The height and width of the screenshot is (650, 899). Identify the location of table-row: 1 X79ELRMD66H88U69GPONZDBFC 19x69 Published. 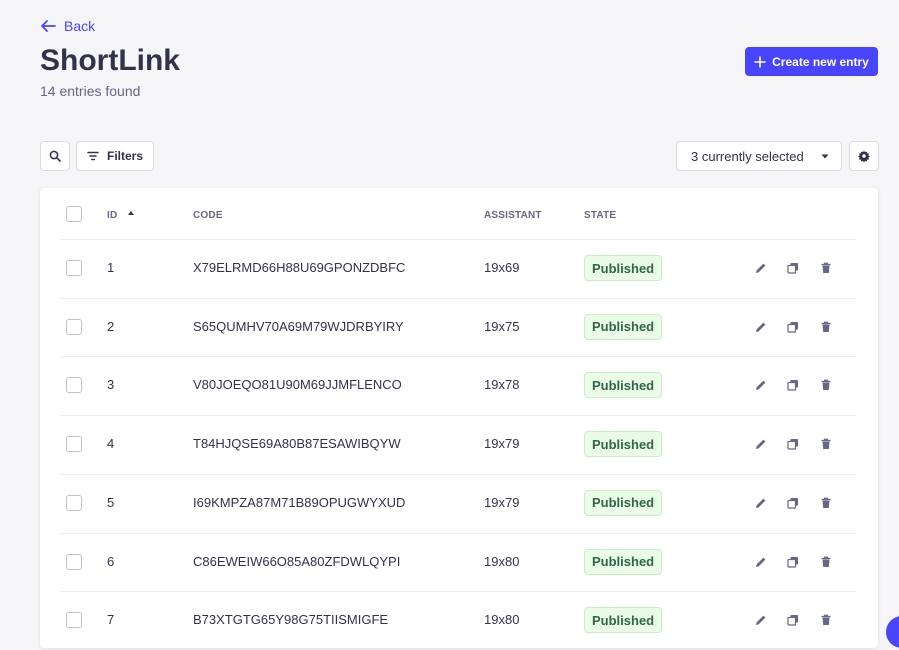
(459, 268).